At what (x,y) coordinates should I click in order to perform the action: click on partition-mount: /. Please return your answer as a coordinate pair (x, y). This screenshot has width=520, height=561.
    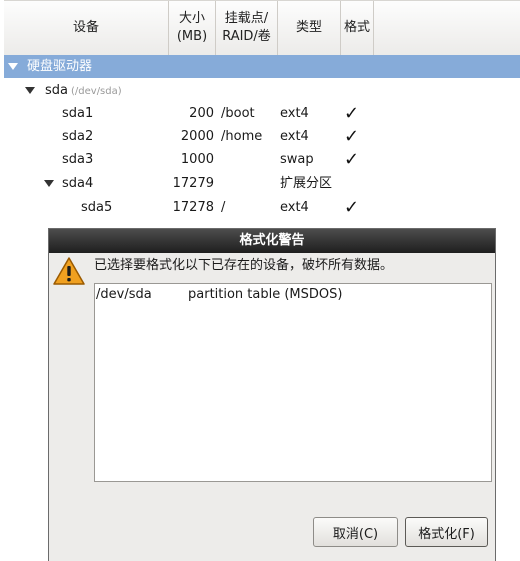
    Looking at the image, I should click on (223, 207).